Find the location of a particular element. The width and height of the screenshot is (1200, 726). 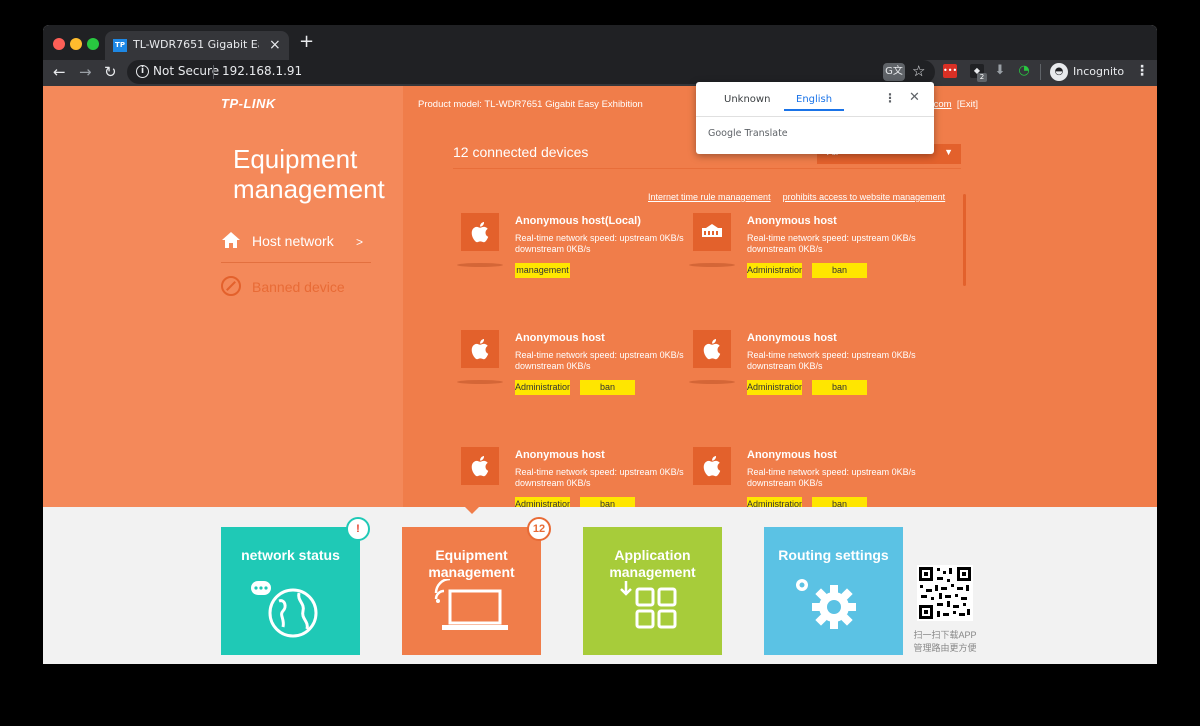

device-list-scrollbar is located at coordinates (964, 240).